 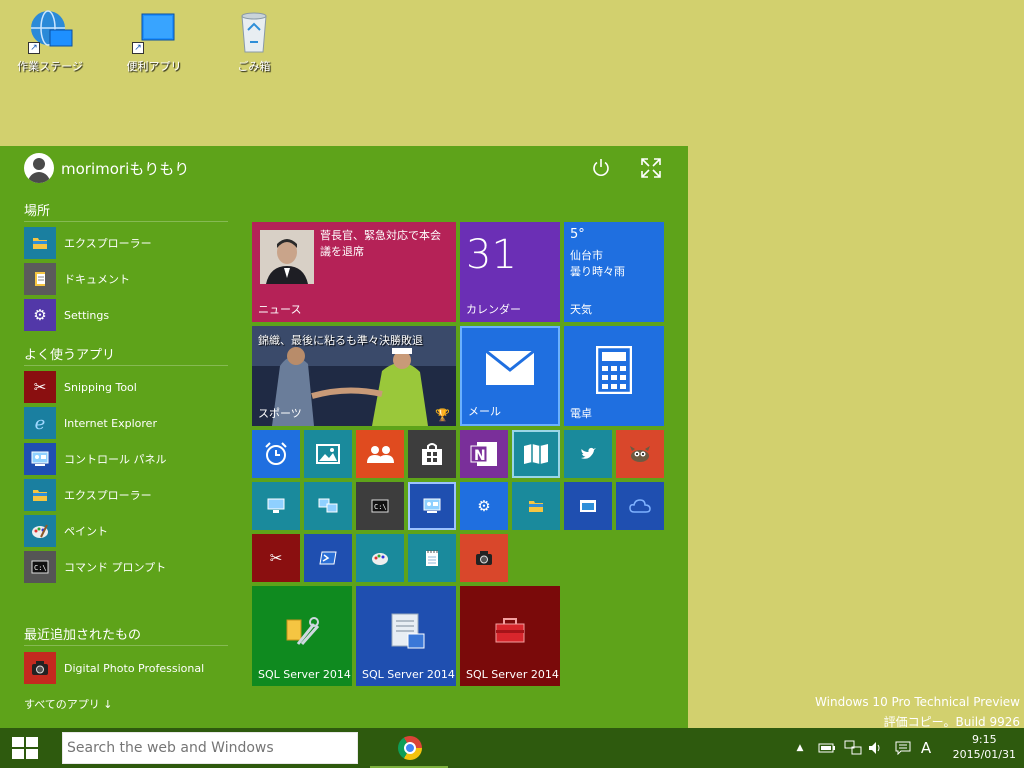 I want to click on action-center-message-icon, so click(x=903, y=748).